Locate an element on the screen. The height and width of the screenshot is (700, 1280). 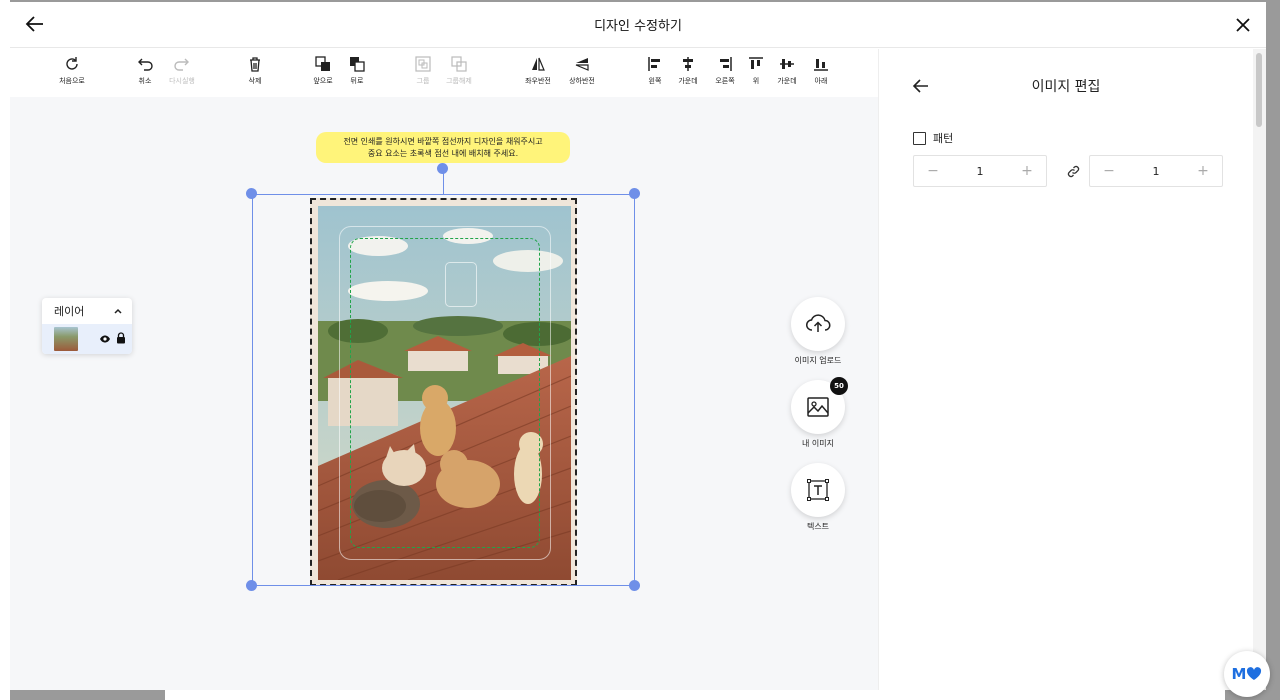
redo-button: 다시실행 is located at coordinates (182, 70).